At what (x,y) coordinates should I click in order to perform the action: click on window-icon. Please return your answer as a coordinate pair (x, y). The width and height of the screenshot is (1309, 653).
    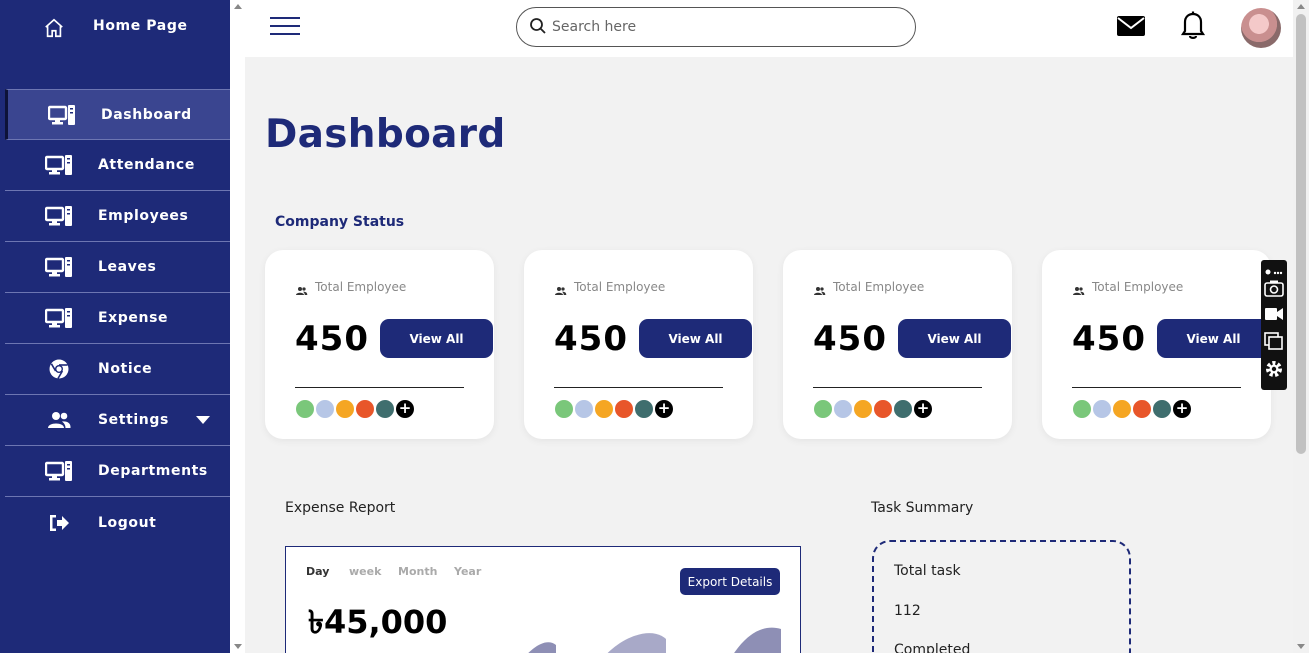
    Looking at the image, I should click on (1274, 341).